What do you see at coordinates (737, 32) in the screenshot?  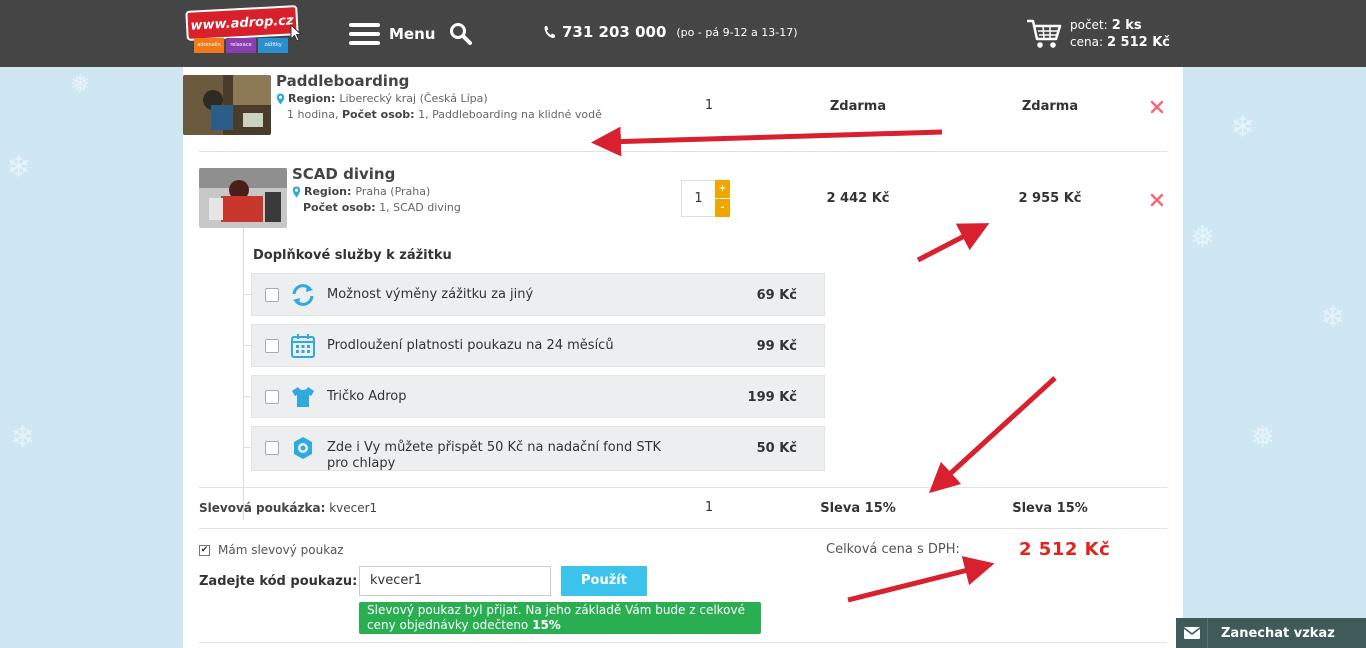 I see `phone-hours: (po - pá 9-12 a 13-17)` at bounding box center [737, 32].